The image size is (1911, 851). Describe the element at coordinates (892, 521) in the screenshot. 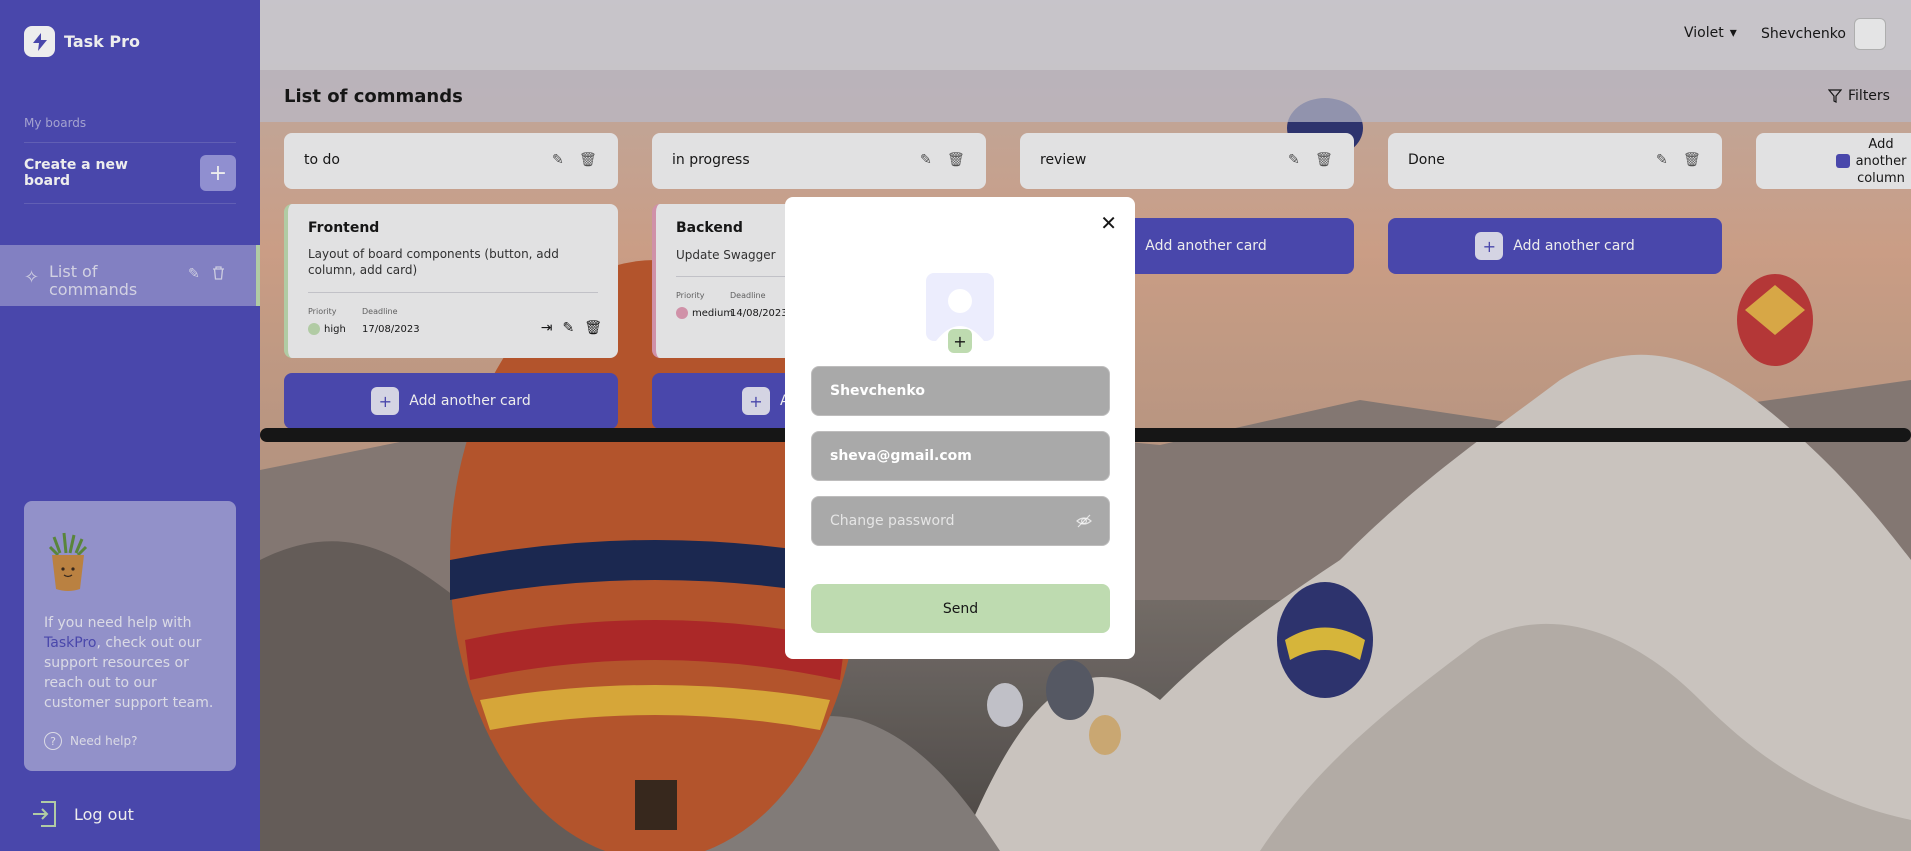

I see `password-placeholder: Change password` at that location.